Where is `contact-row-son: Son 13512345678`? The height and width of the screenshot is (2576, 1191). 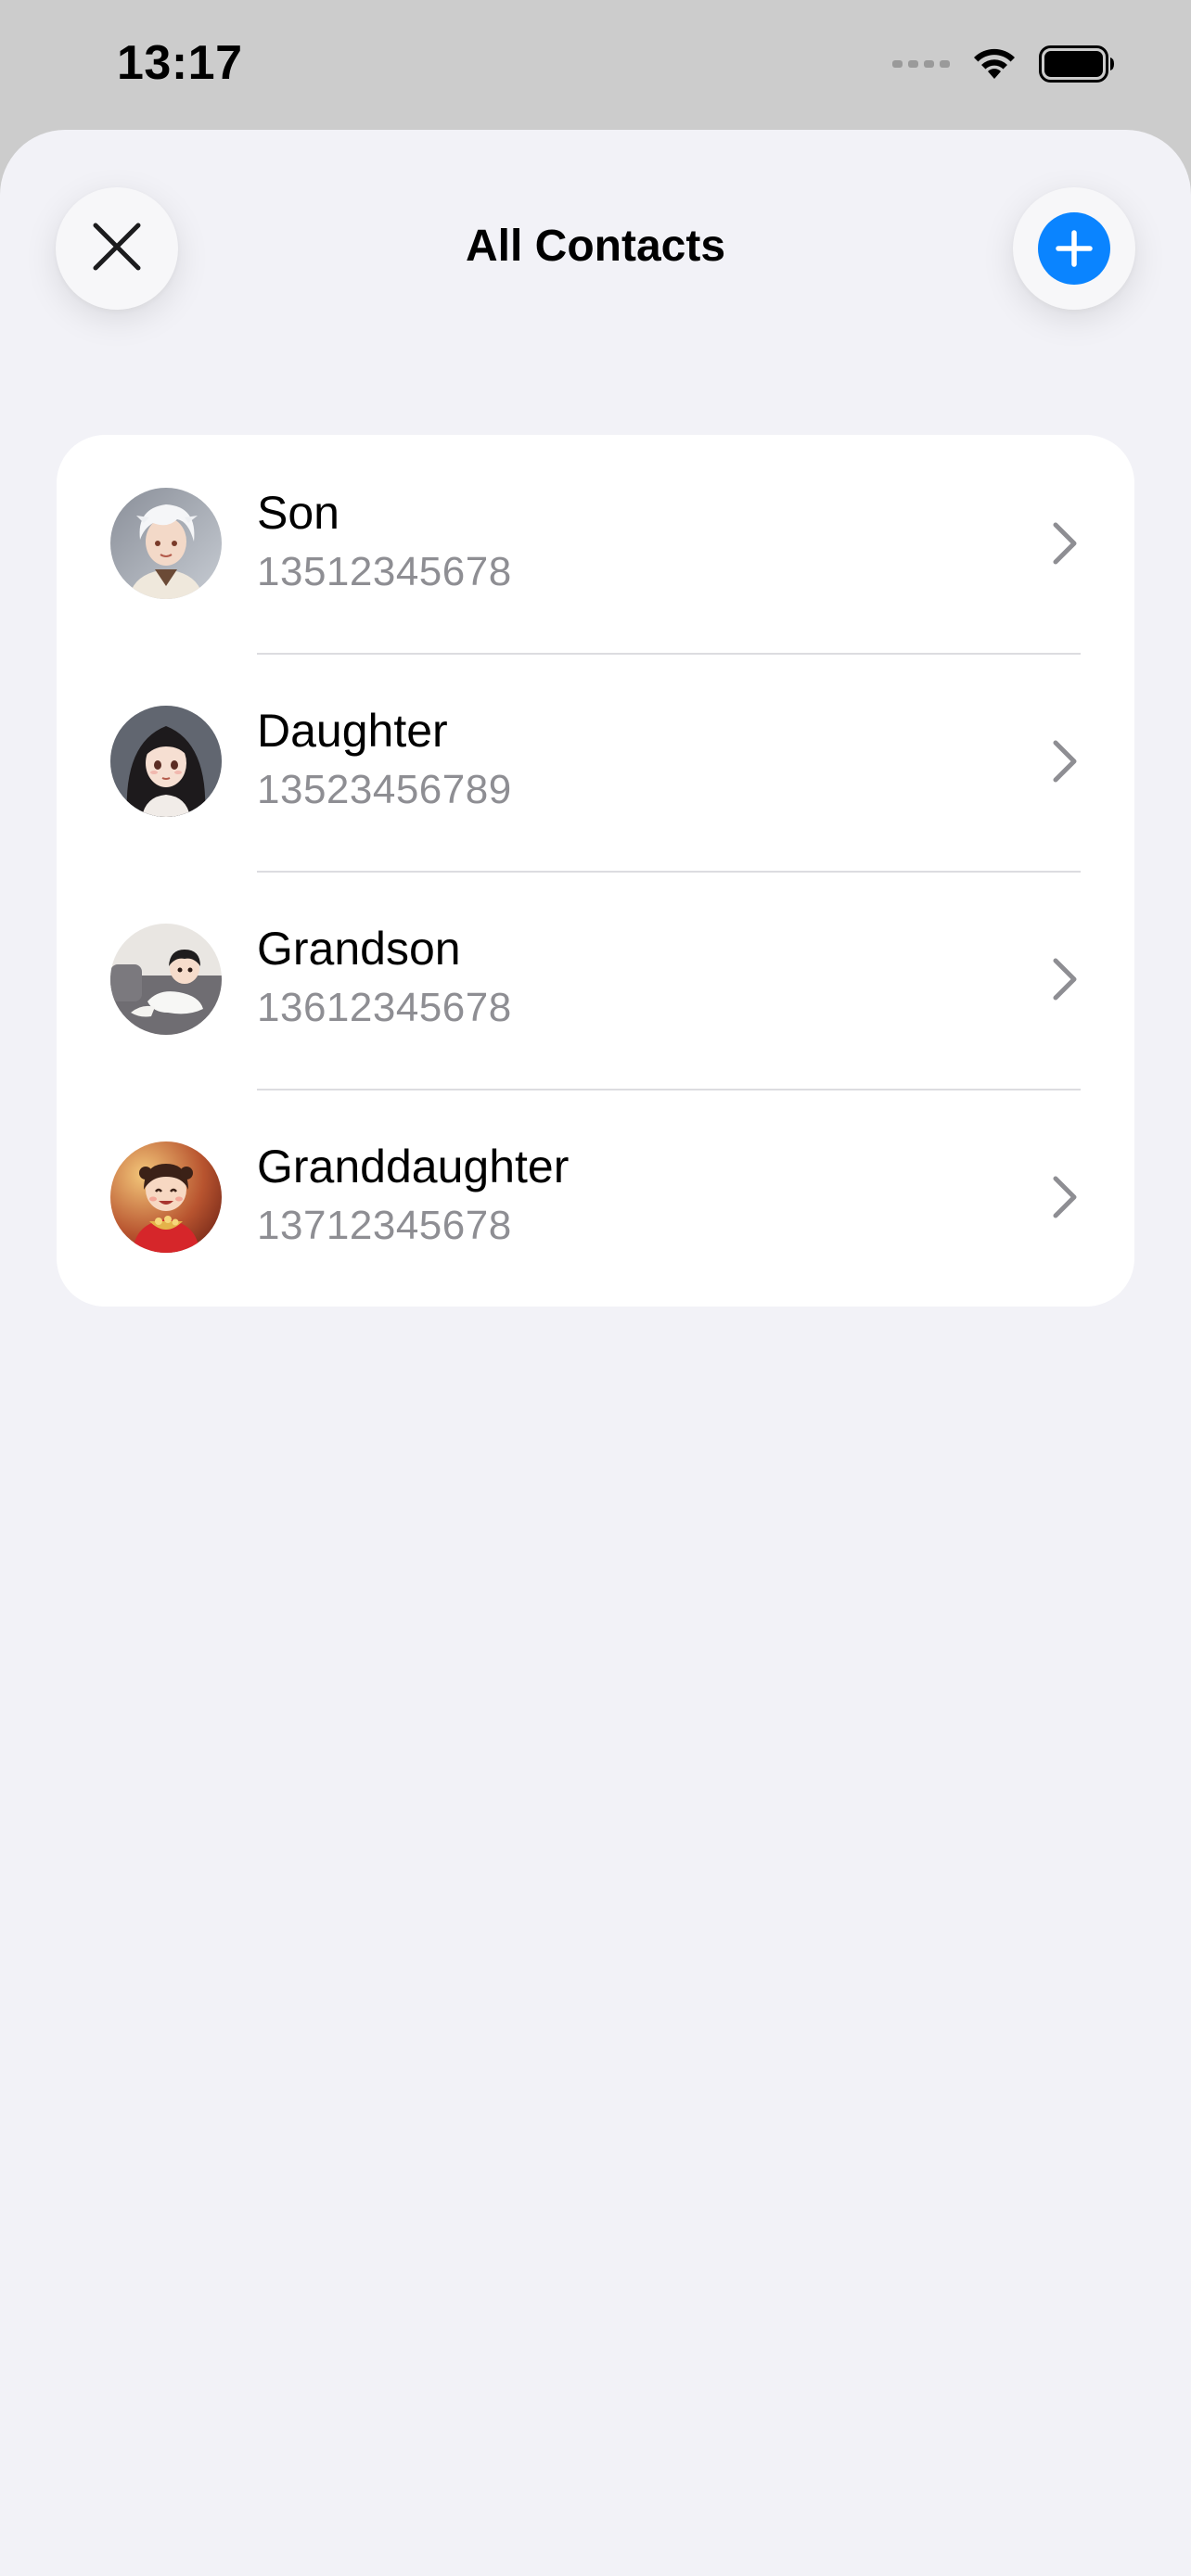
contact-row-son: Son 13512345678 is located at coordinates (595, 544).